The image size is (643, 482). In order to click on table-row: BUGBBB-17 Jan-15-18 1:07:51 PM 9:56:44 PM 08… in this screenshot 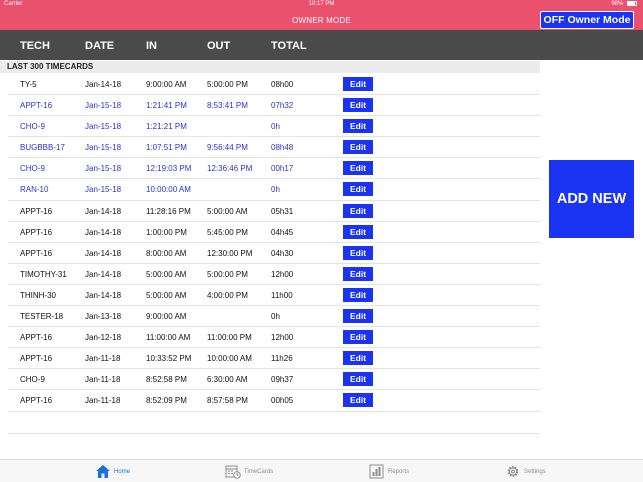, I will do `click(274, 148)`.